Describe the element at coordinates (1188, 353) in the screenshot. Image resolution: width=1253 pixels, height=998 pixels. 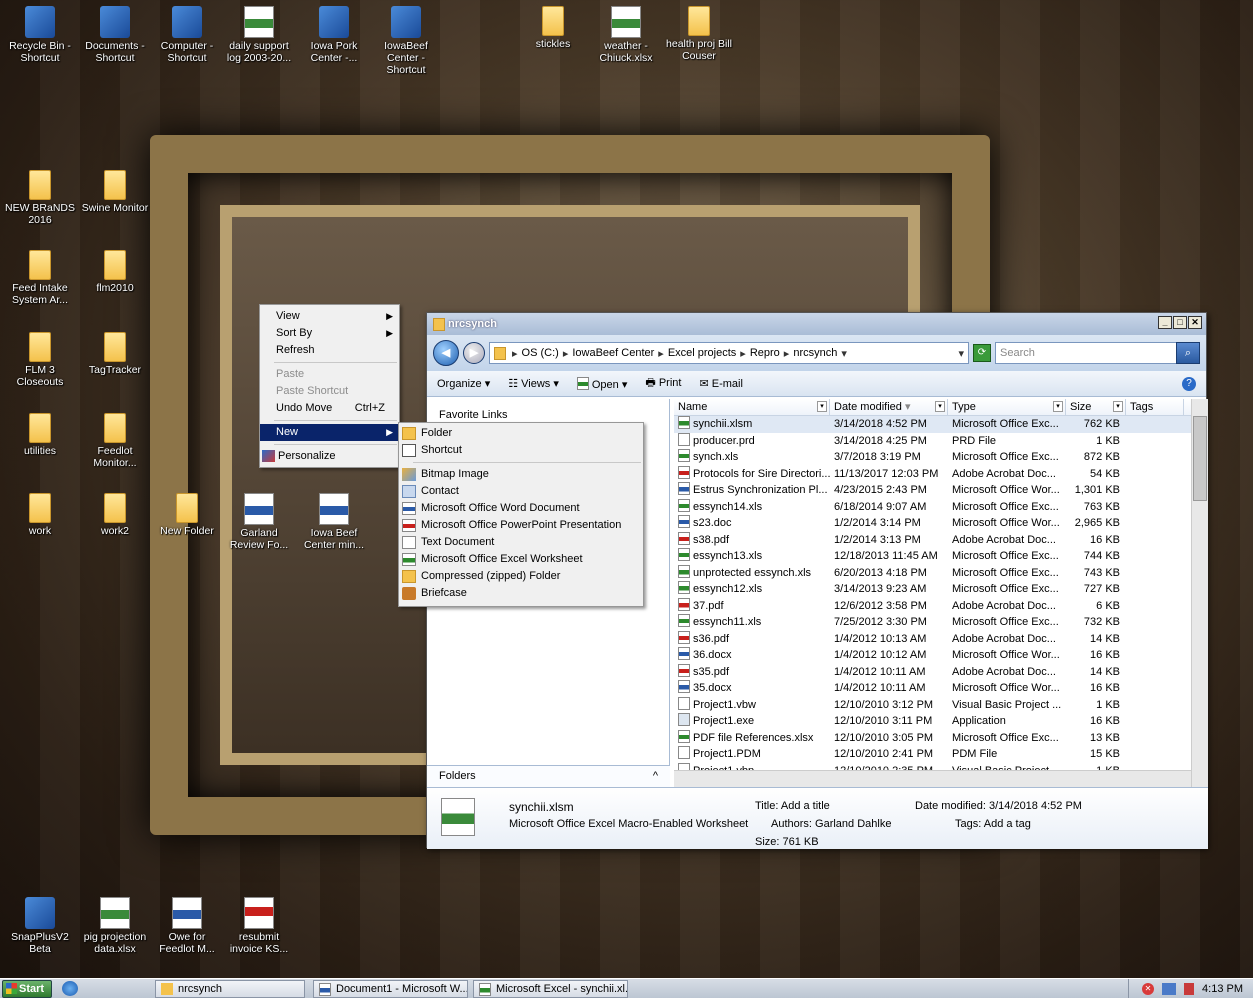
I see `search-icon: ⌕` at that location.